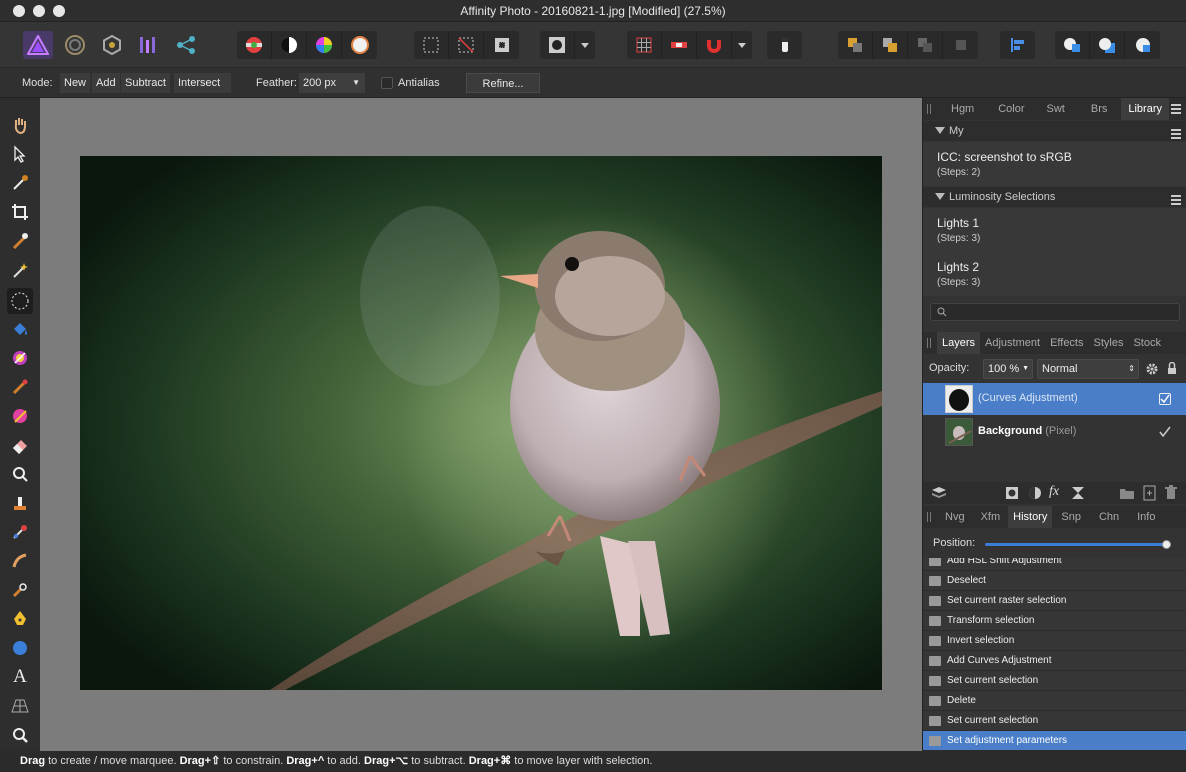  I want to click on quick-mask-dropdown-icon, so click(585, 45).